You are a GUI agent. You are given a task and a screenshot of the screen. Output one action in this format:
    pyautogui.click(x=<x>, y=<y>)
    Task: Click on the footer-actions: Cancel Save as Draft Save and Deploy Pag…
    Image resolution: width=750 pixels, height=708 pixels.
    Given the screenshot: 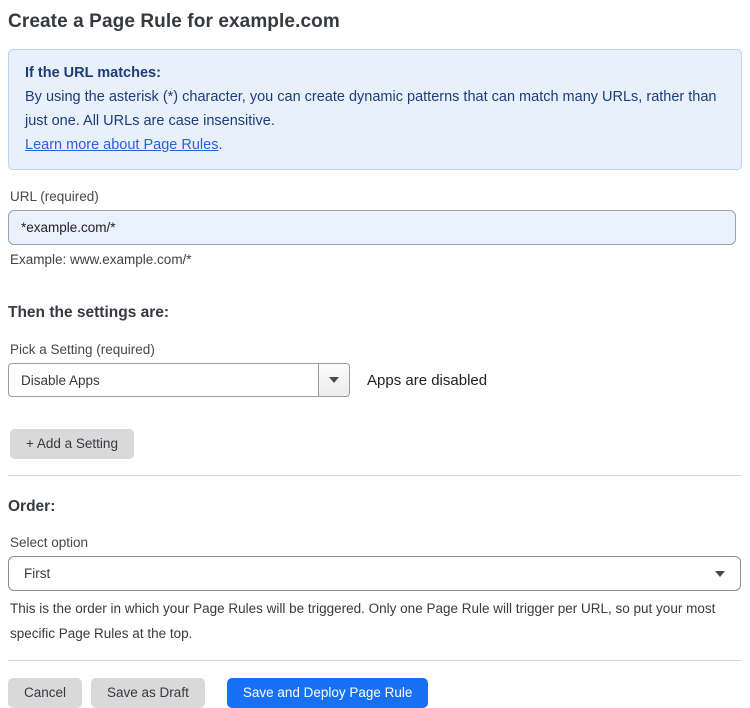 What is the action you would take?
    pyautogui.click(x=375, y=693)
    